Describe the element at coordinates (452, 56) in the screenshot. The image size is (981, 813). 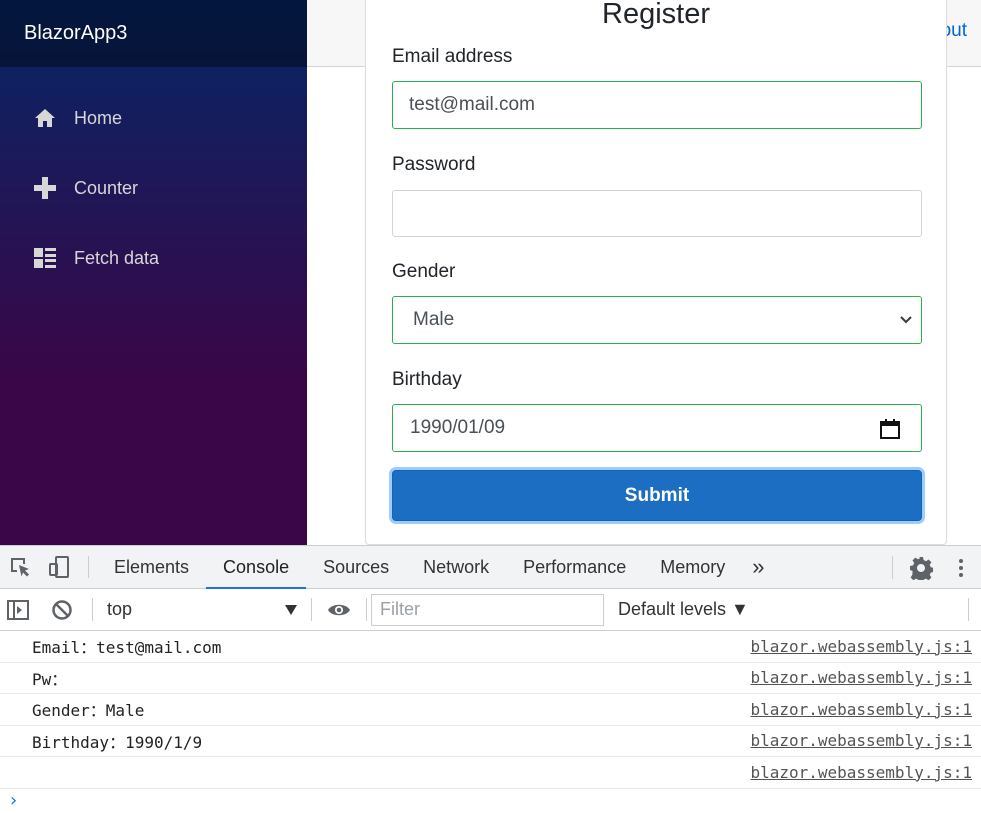
I see `email-label: Email address` at that location.